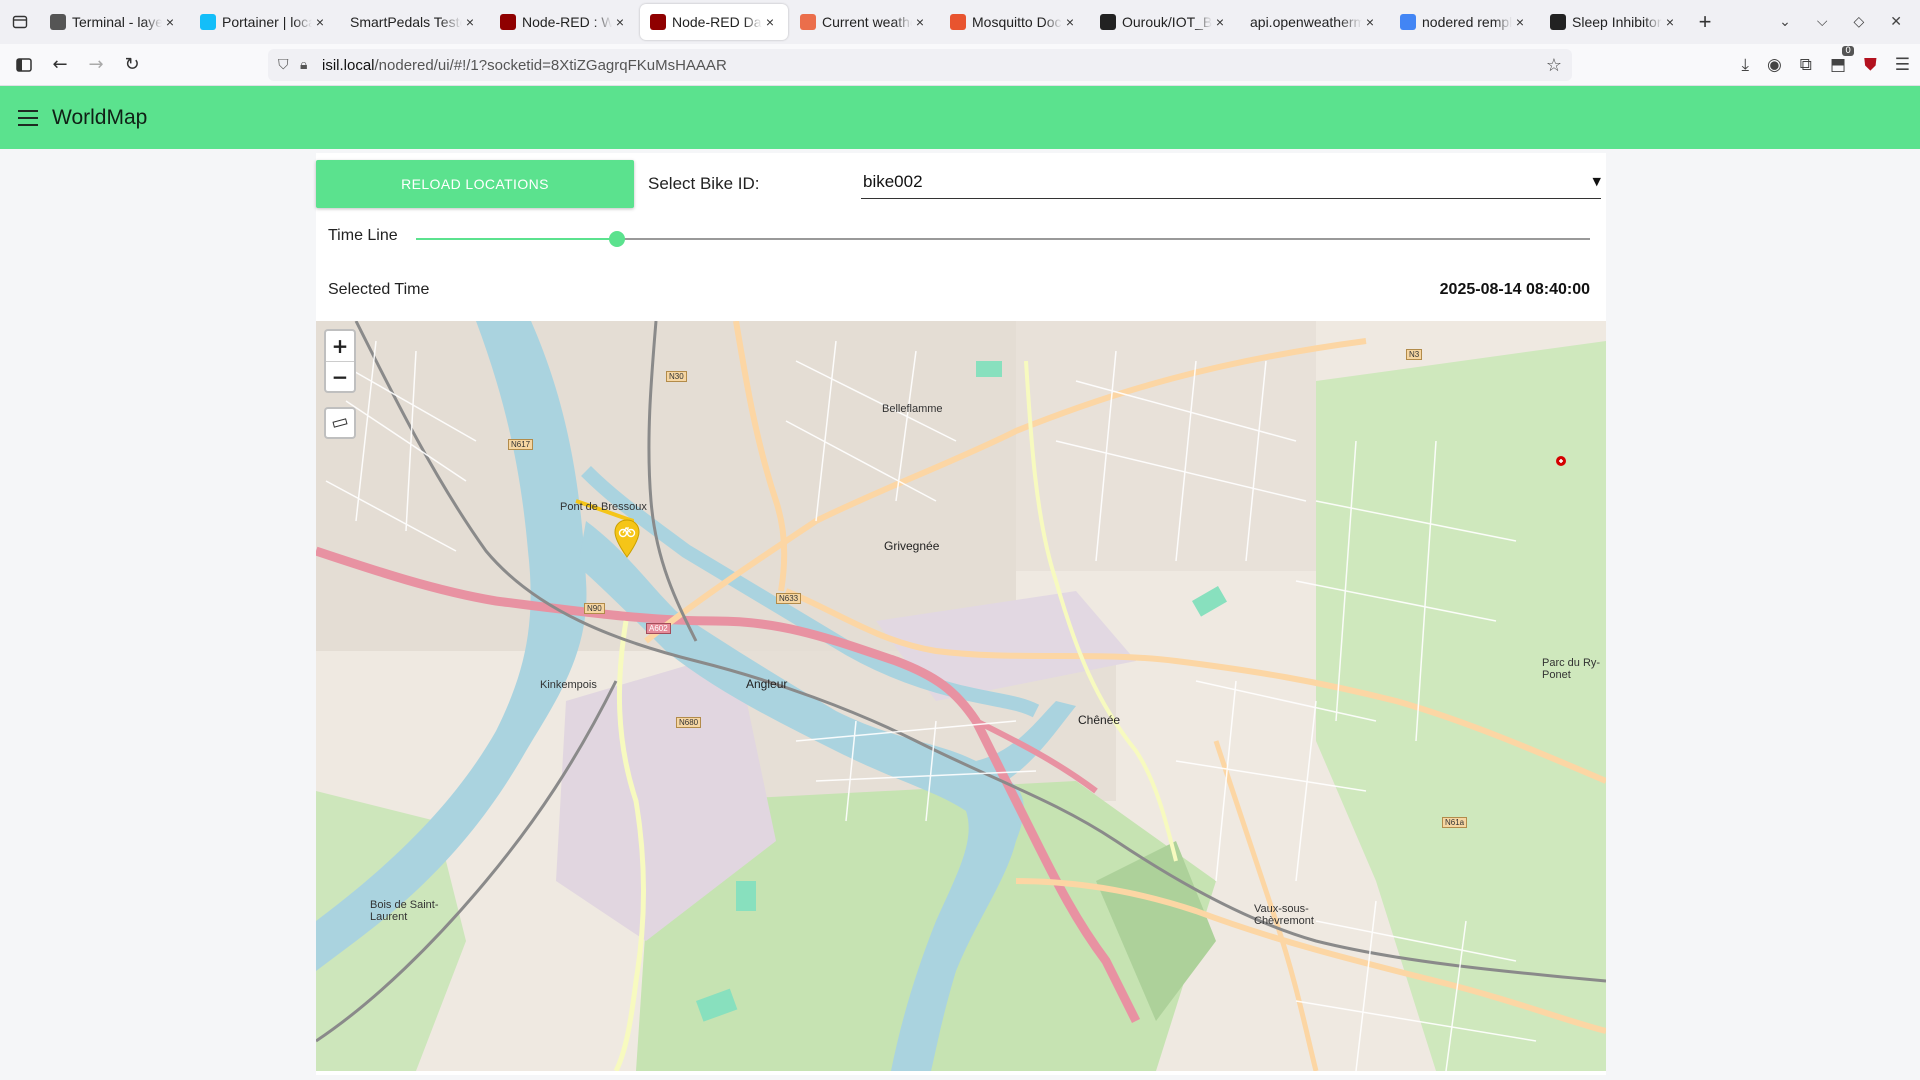 The width and height of the screenshot is (1920, 1080). Describe the element at coordinates (406, 22) in the screenshot. I see `tab-title: SmartPedals Tester` at that location.